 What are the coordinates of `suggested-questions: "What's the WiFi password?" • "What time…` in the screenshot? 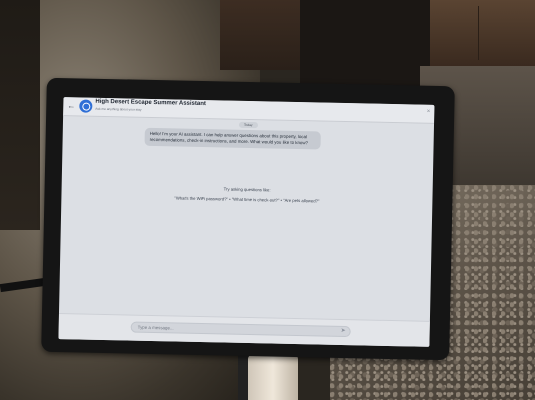 It's located at (246, 199).